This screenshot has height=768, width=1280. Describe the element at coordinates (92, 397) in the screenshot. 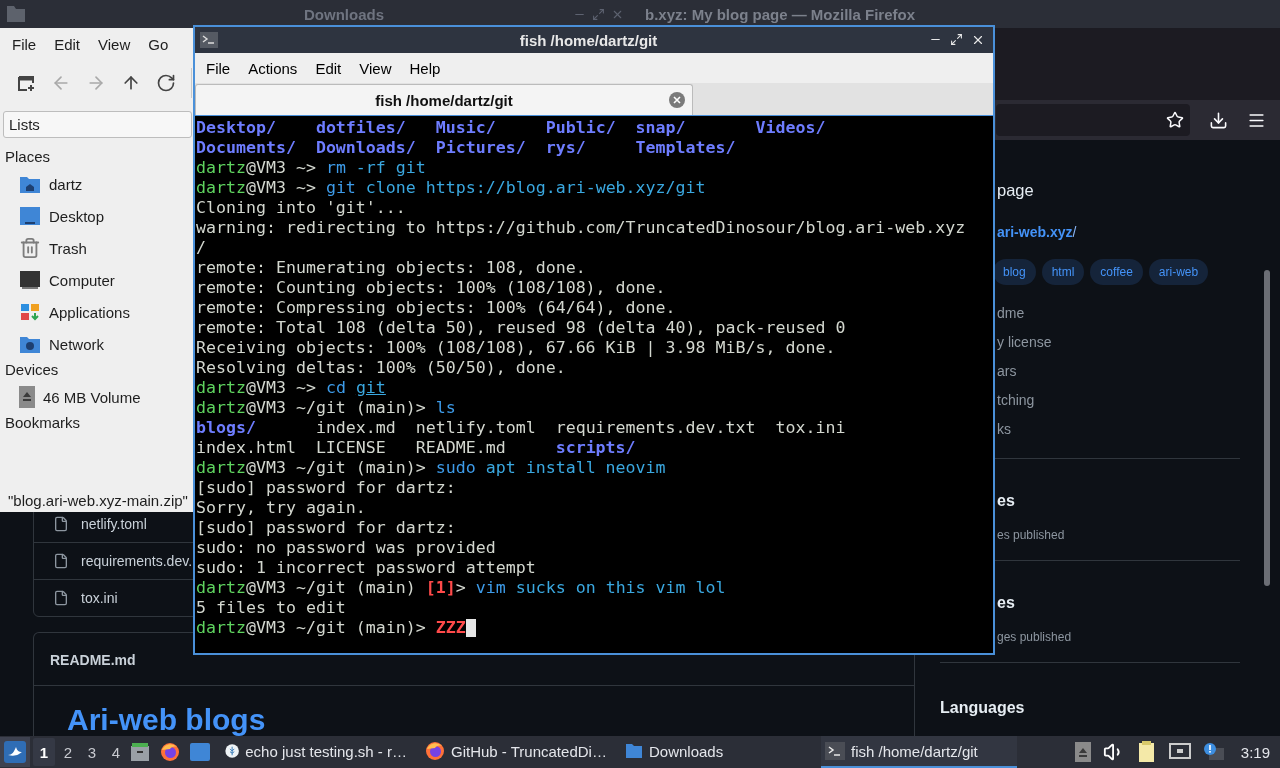

I see `place-item: 46 MB Volume` at that location.